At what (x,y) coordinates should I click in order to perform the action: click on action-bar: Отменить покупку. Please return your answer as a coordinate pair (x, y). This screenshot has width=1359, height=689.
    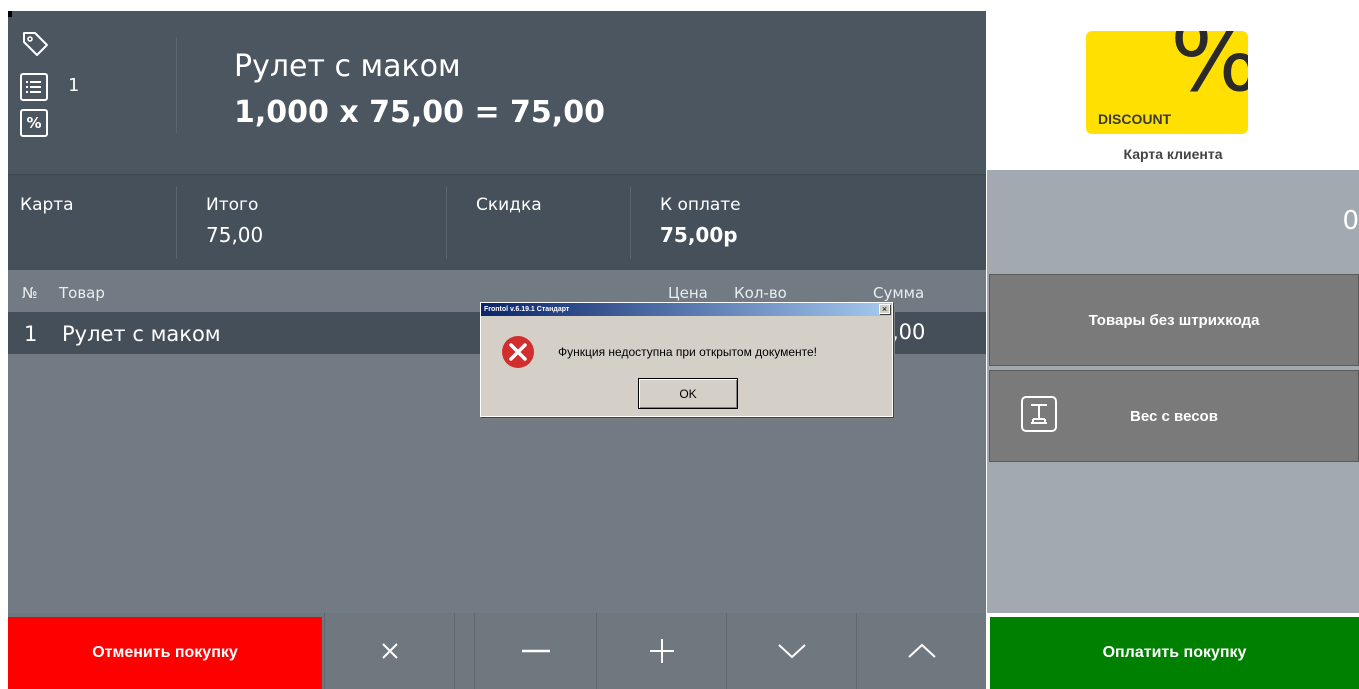
    Looking at the image, I should click on (497, 651).